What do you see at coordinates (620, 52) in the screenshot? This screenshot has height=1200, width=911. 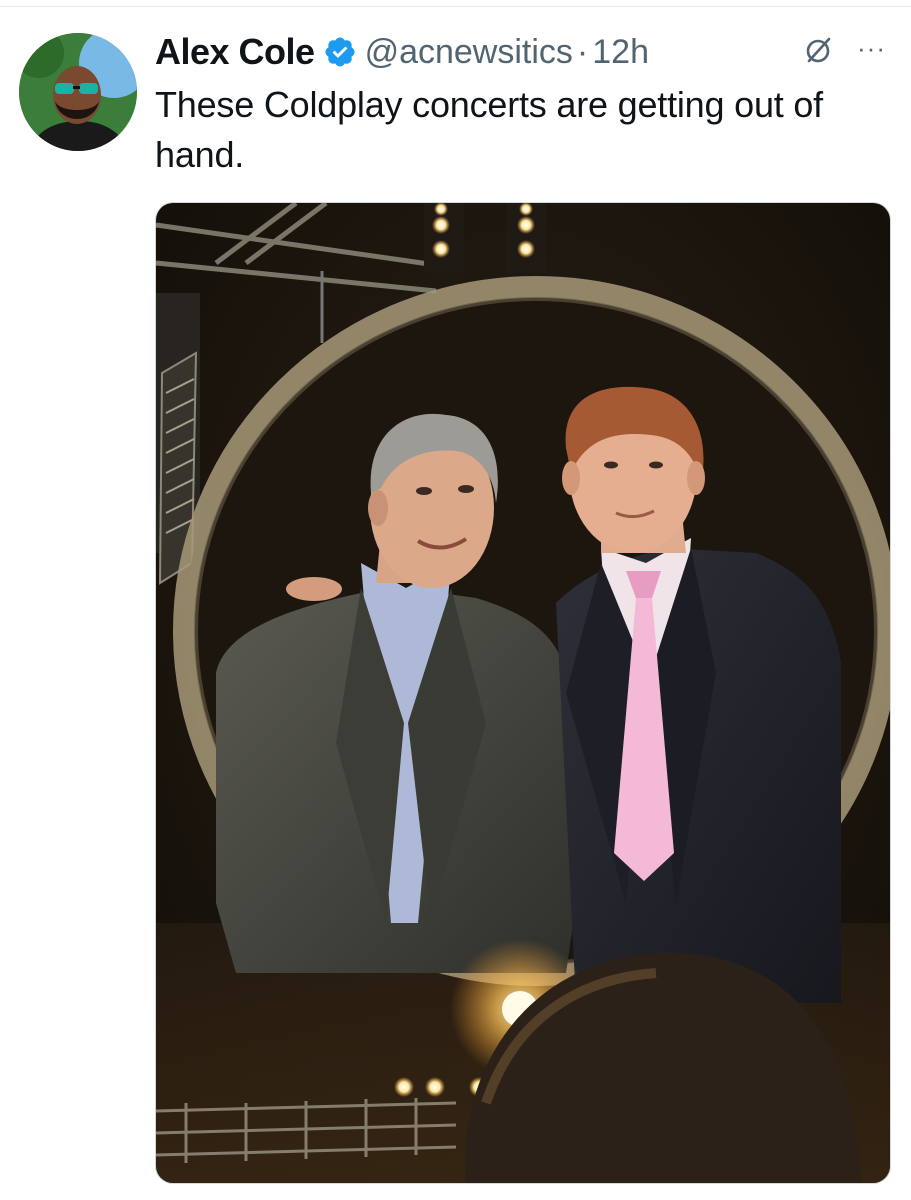 I see `timestamp: 12h` at bounding box center [620, 52].